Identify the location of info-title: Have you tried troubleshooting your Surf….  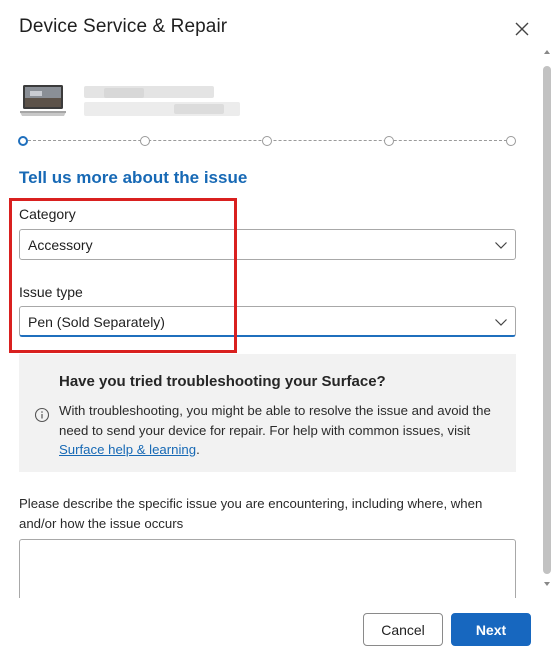
(222, 381).